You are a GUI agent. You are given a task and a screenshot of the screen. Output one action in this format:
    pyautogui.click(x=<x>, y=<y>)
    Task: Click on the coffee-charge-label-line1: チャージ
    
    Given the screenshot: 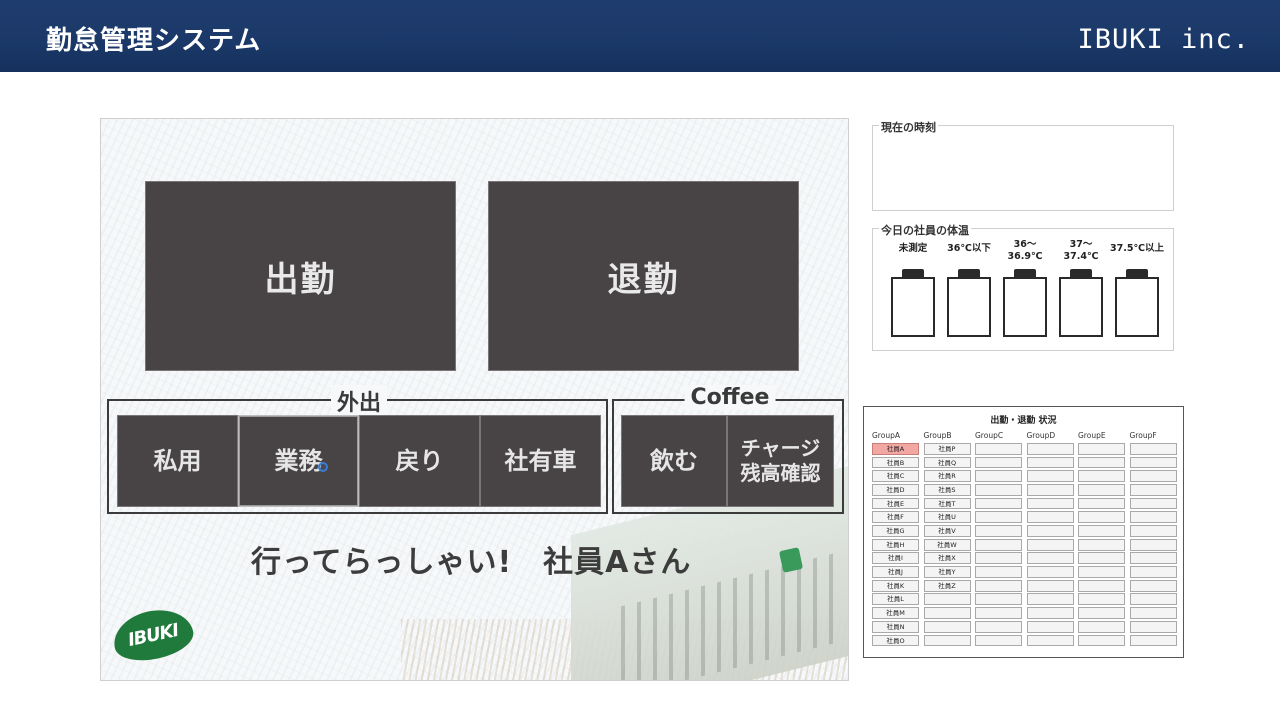 What is the action you would take?
    pyautogui.click(x=780, y=448)
    